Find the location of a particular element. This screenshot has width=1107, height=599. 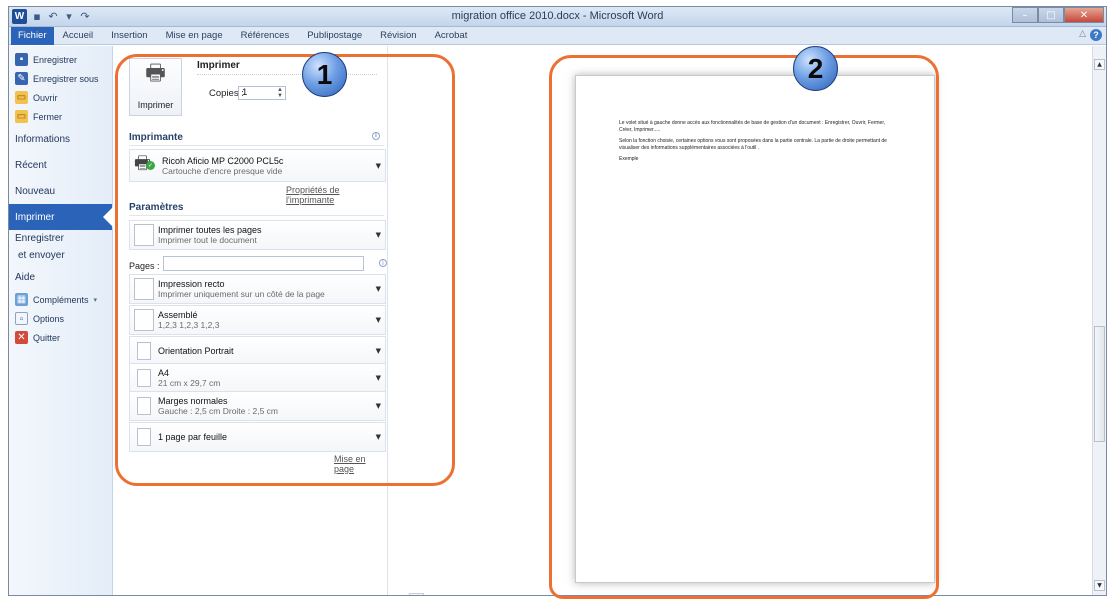

page-navigation-button is located at coordinates (416, 594).